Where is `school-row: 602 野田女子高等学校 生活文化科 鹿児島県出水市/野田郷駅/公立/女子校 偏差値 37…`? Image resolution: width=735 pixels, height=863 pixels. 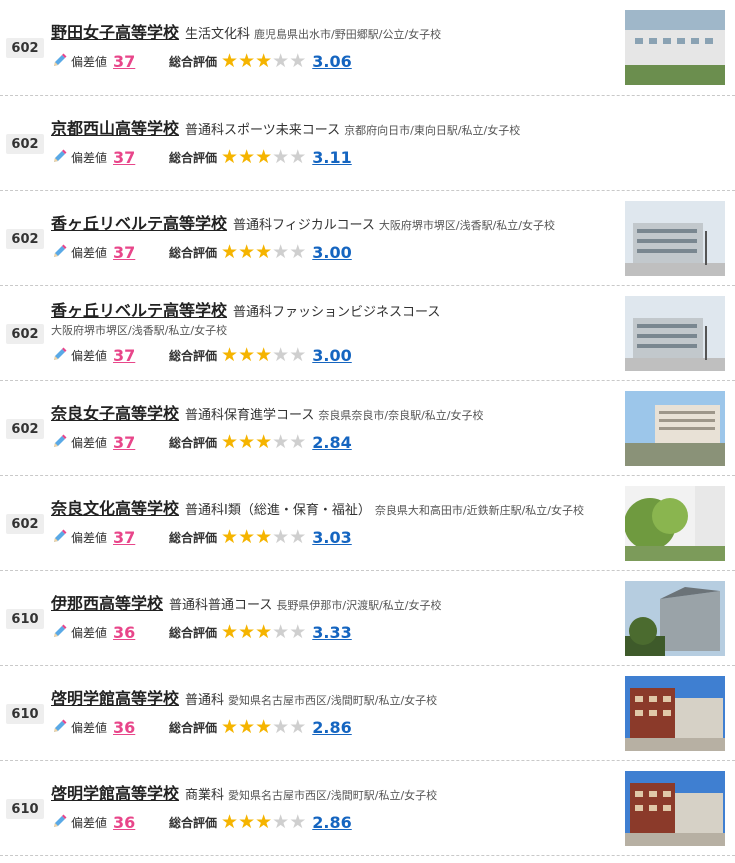 school-row: 602 野田女子高等学校 生活文化科 鹿児島県出水市/野田郷駅/公立/女子校 偏差値 37… is located at coordinates (367, 48).